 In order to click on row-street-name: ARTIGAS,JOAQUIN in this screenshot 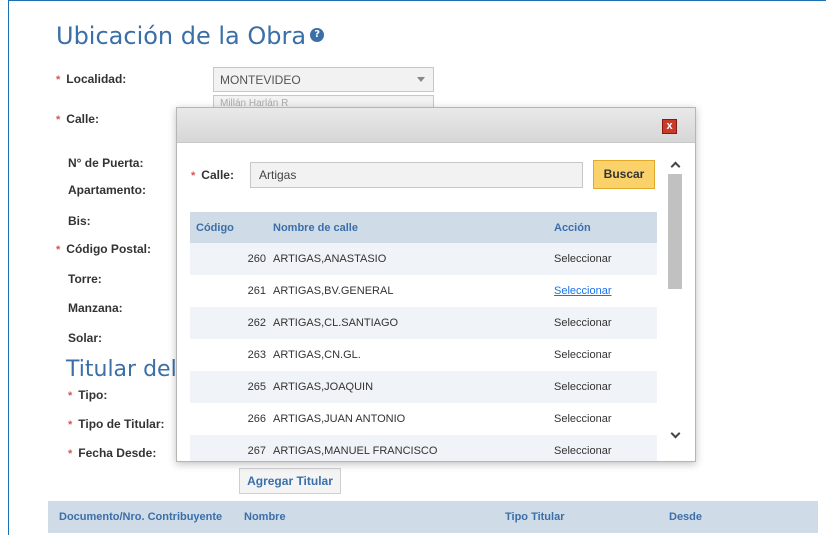, I will do `click(323, 387)`.